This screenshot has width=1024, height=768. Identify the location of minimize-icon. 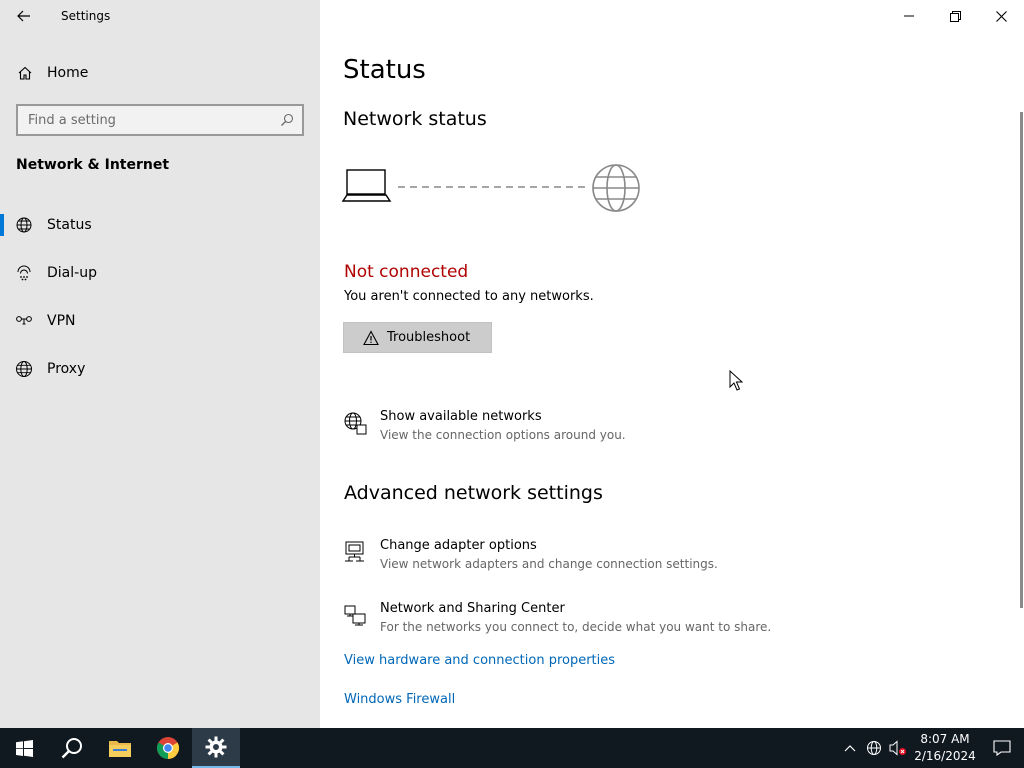
(909, 16).